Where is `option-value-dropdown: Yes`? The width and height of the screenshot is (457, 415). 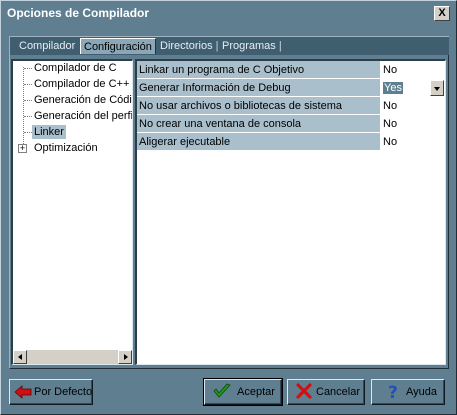
option-value-dropdown: Yes is located at coordinates (413, 88).